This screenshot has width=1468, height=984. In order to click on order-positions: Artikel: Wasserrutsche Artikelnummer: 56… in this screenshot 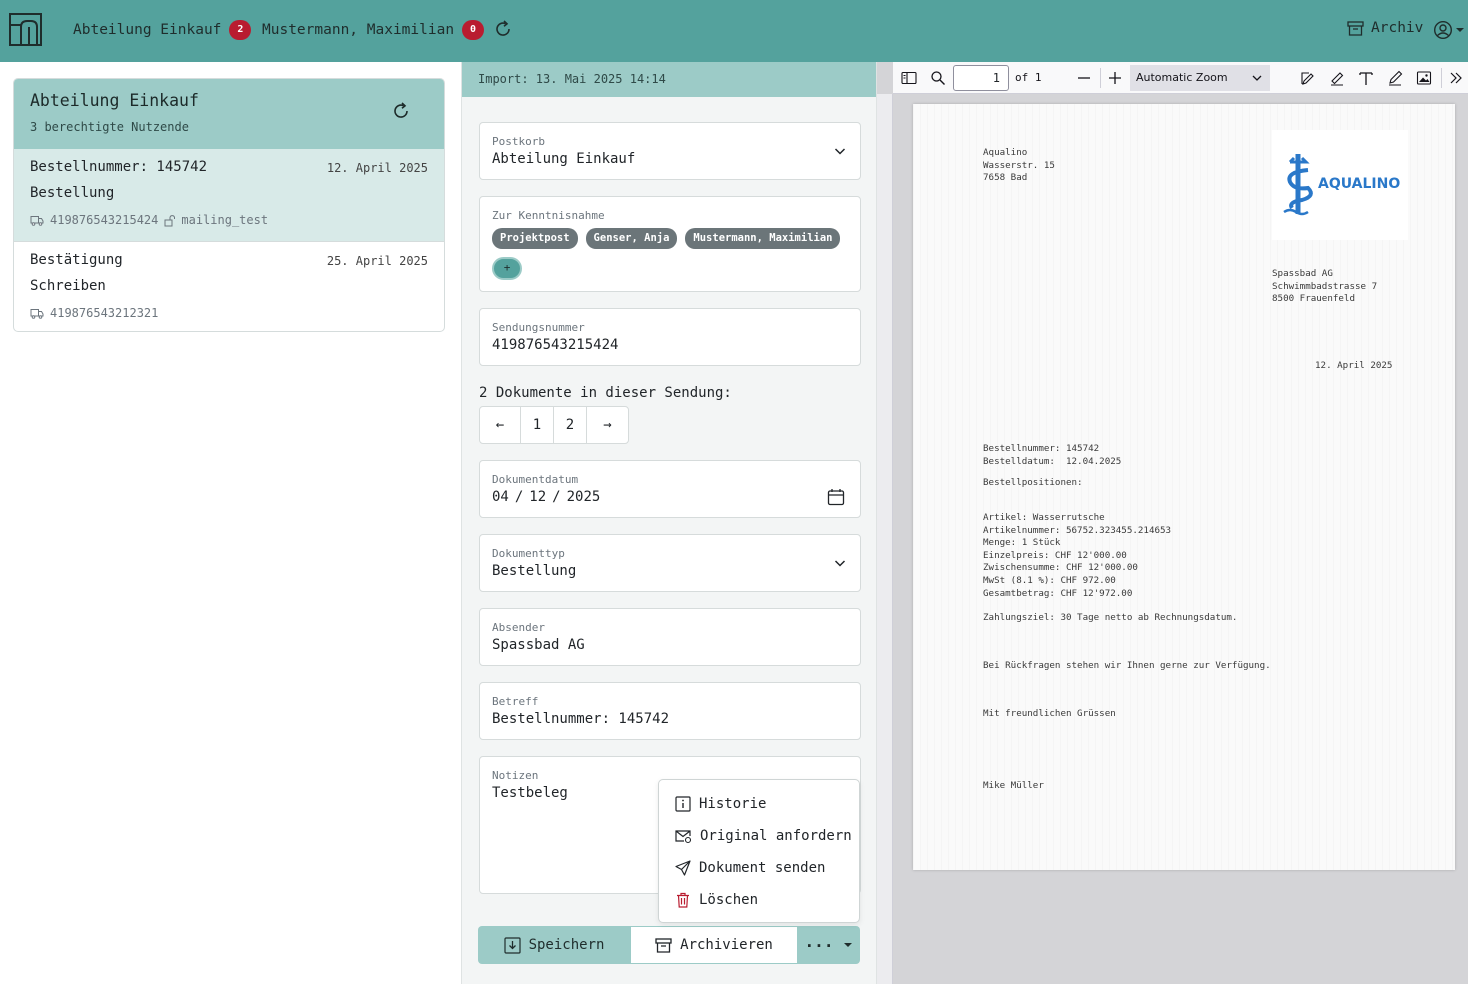, I will do `click(1077, 555)`.